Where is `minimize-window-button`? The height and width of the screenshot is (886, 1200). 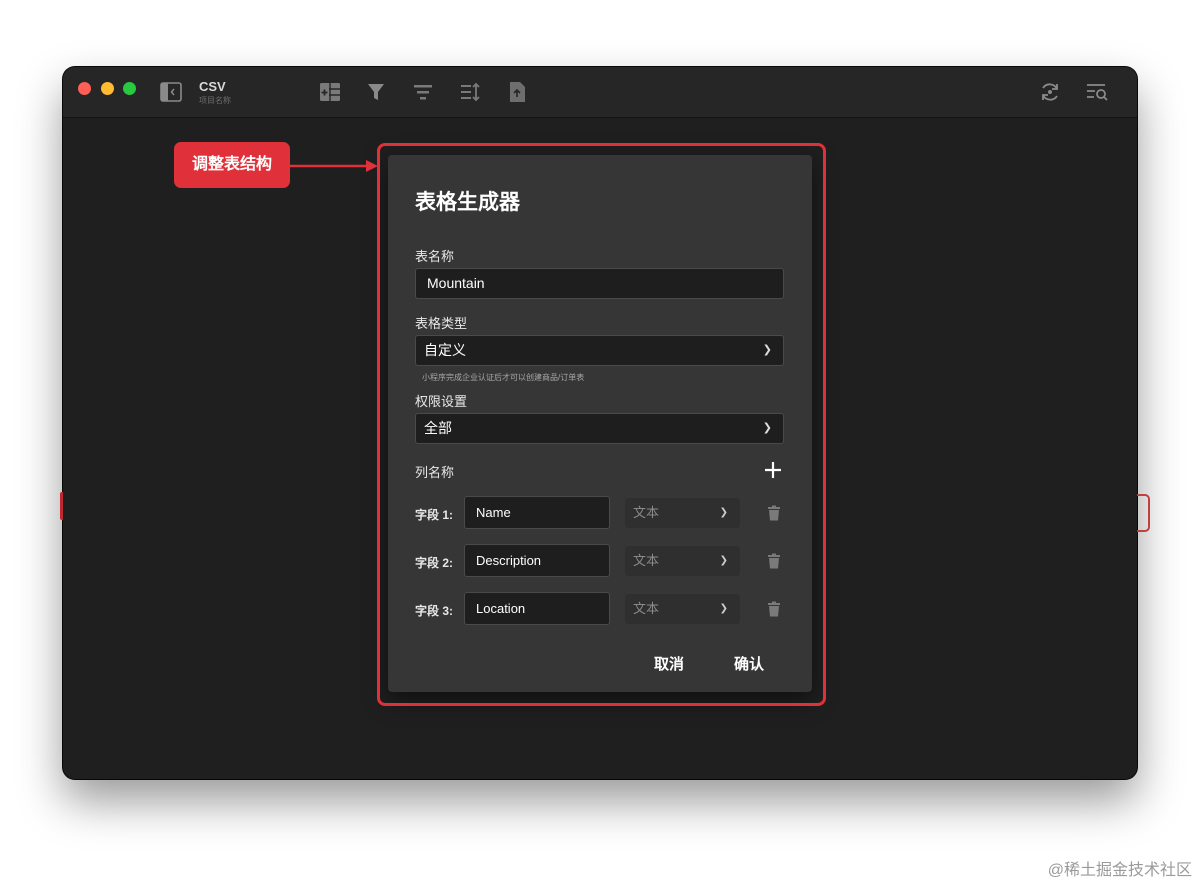
minimize-window-button is located at coordinates (107, 88).